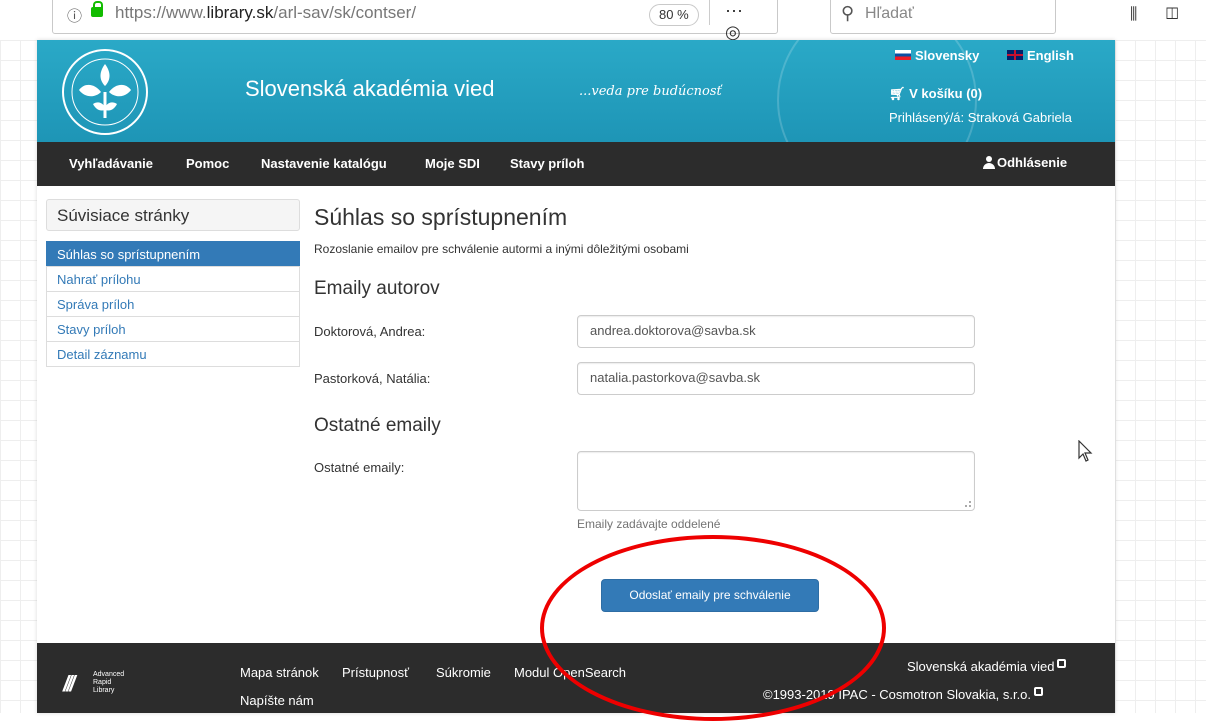 Image resolution: width=1206 pixels, height=721 pixels. Describe the element at coordinates (97, 9) in the screenshot. I see `lock-icon` at that location.